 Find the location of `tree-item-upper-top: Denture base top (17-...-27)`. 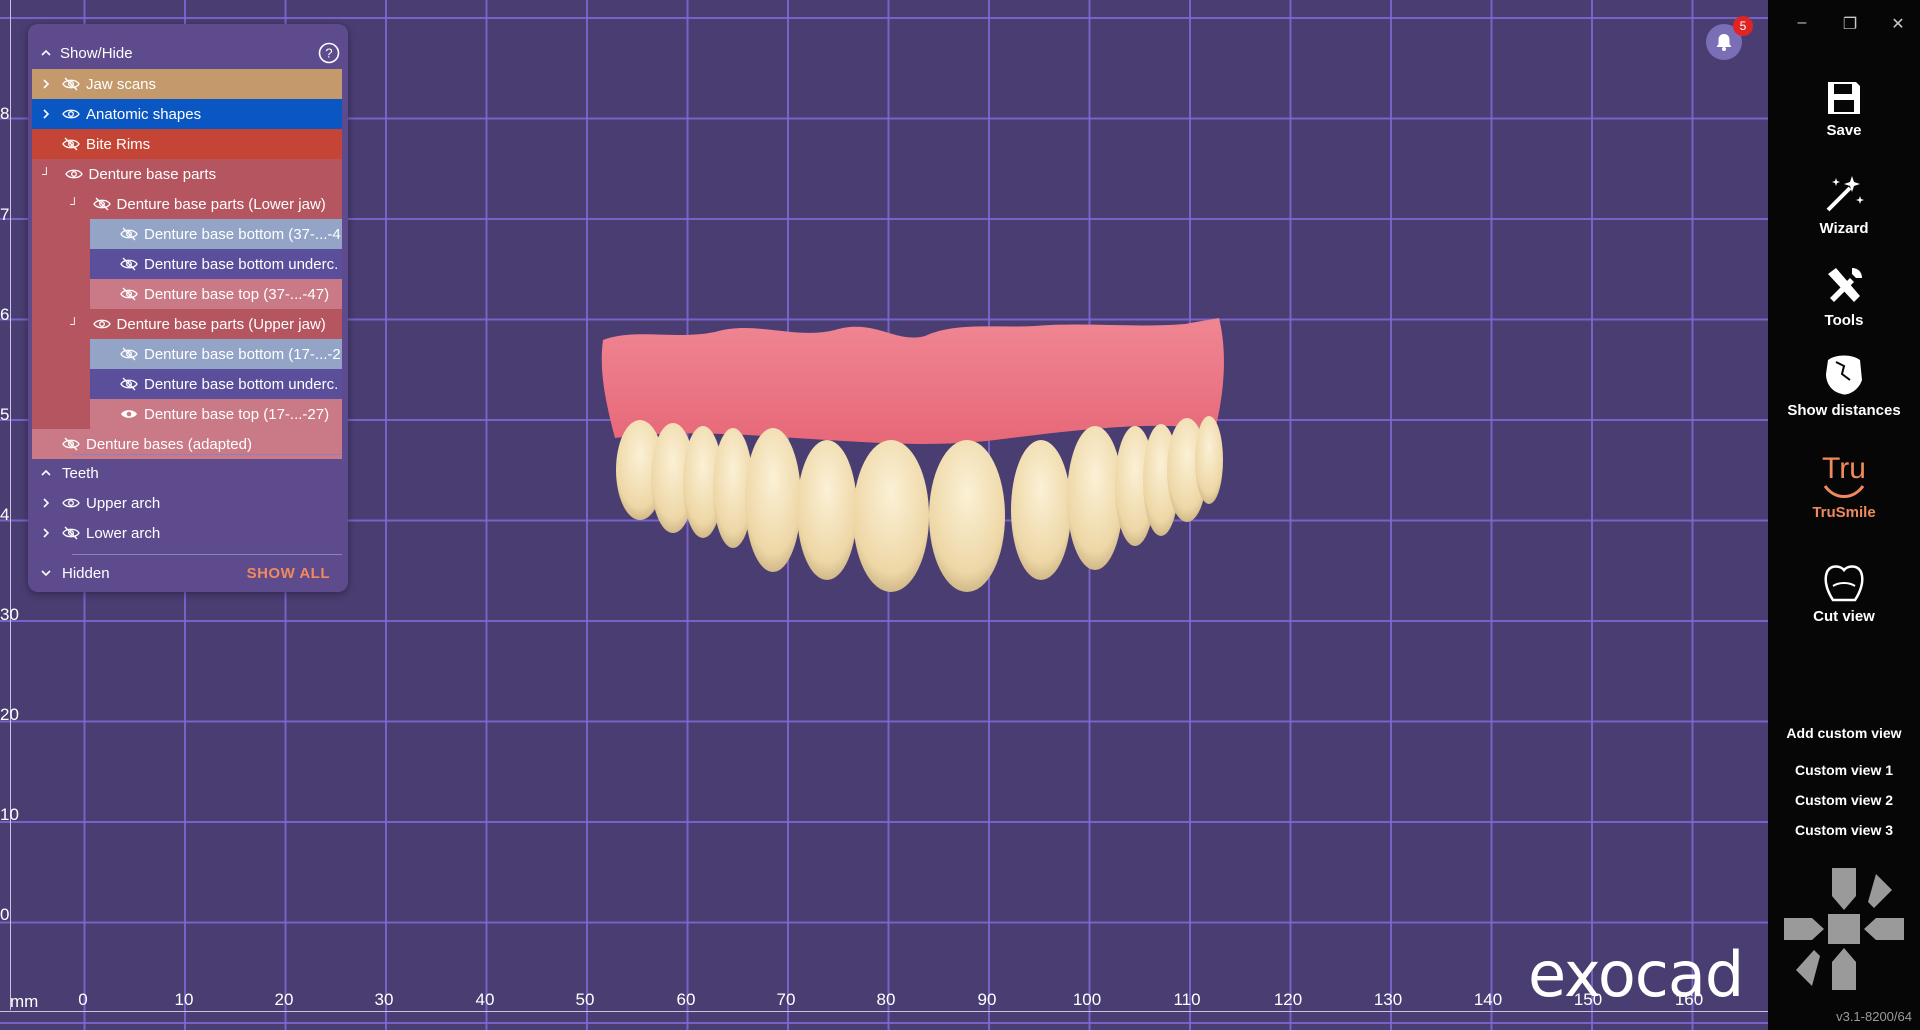

tree-item-upper-top: Denture base top (17-...-27) is located at coordinates (216, 414).